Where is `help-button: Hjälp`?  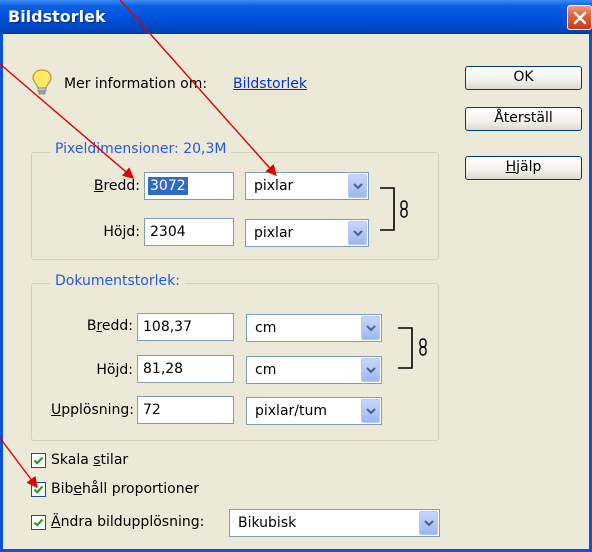 help-button: Hjälp is located at coordinates (523, 168).